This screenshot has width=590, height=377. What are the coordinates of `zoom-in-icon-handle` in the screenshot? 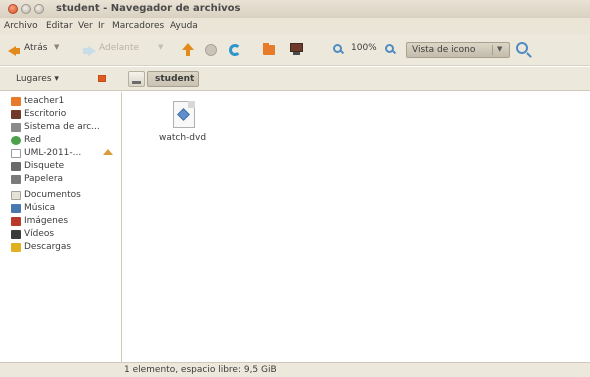 It's located at (394, 52).